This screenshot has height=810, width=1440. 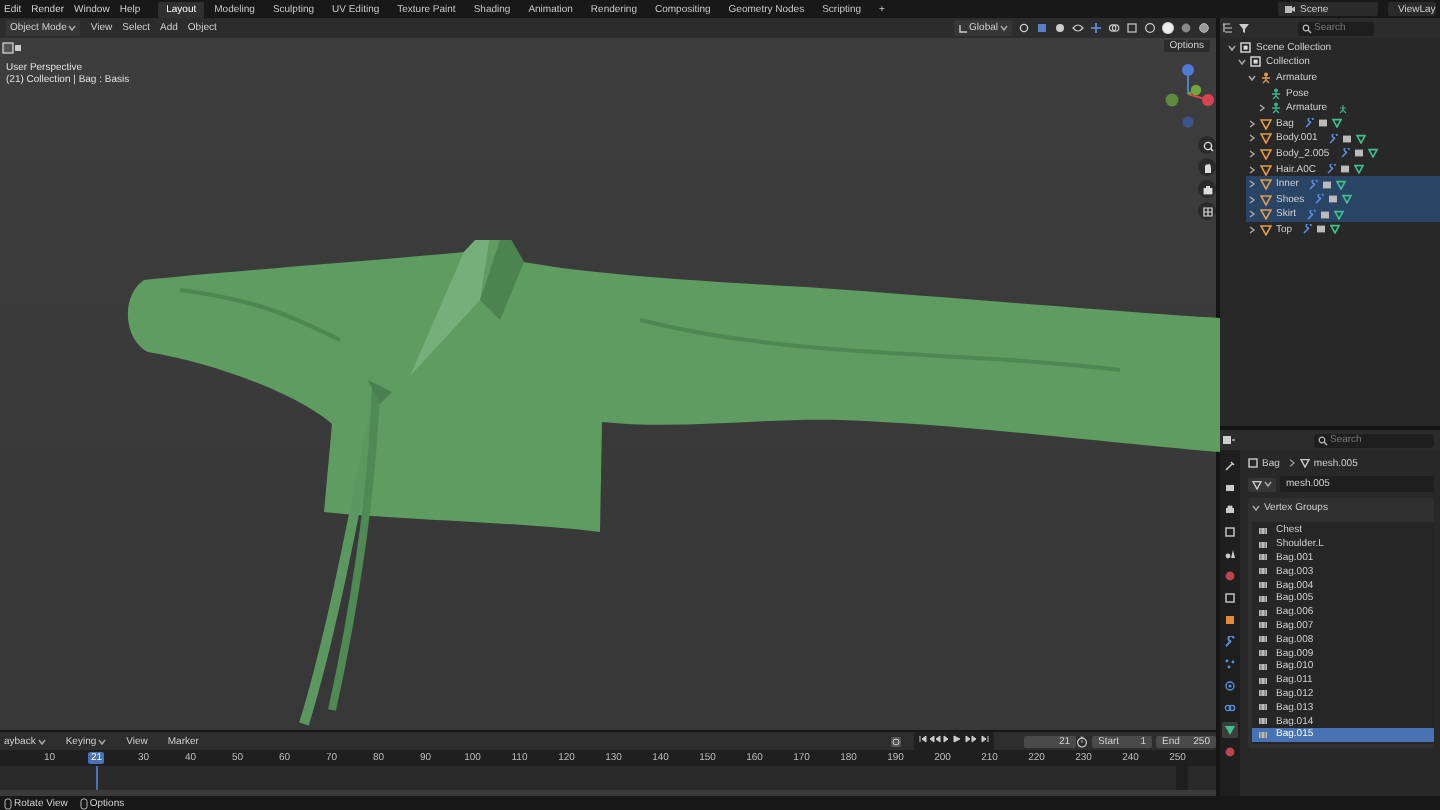 What do you see at coordinates (1150, 28) in the screenshot?
I see `wireframe-shading-icon` at bounding box center [1150, 28].